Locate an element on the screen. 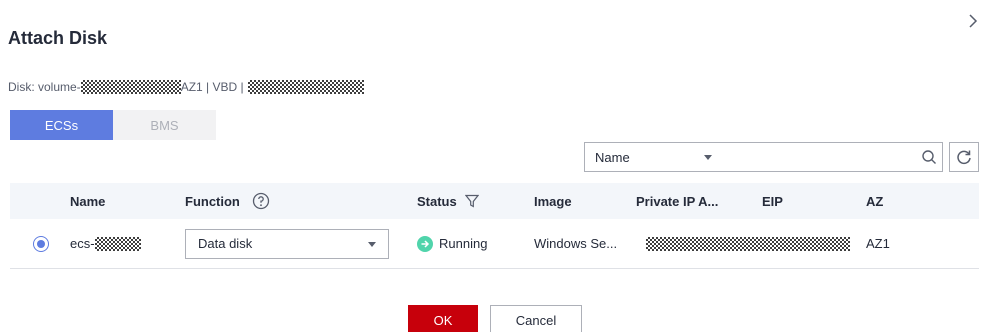 The height and width of the screenshot is (332, 989). row-status-label: Running is located at coordinates (463, 243).